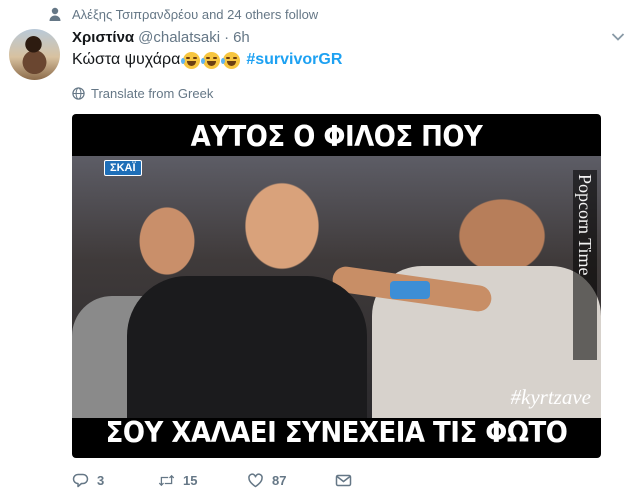 This screenshot has height=502, width=641. I want to click on reply-icon, so click(80, 480).